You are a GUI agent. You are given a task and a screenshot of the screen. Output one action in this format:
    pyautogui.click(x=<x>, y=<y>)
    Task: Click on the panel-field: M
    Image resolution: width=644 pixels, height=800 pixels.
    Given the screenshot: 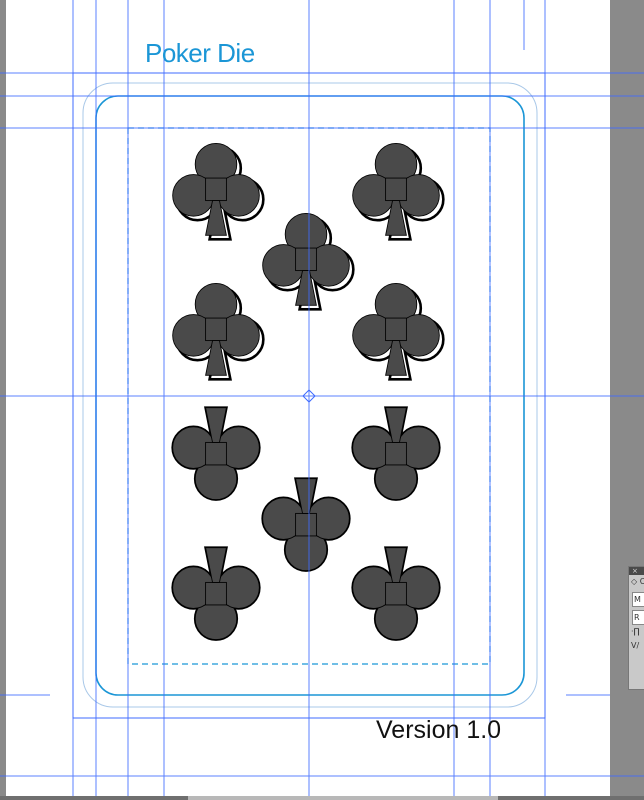 What is the action you would take?
    pyautogui.click(x=638, y=599)
    